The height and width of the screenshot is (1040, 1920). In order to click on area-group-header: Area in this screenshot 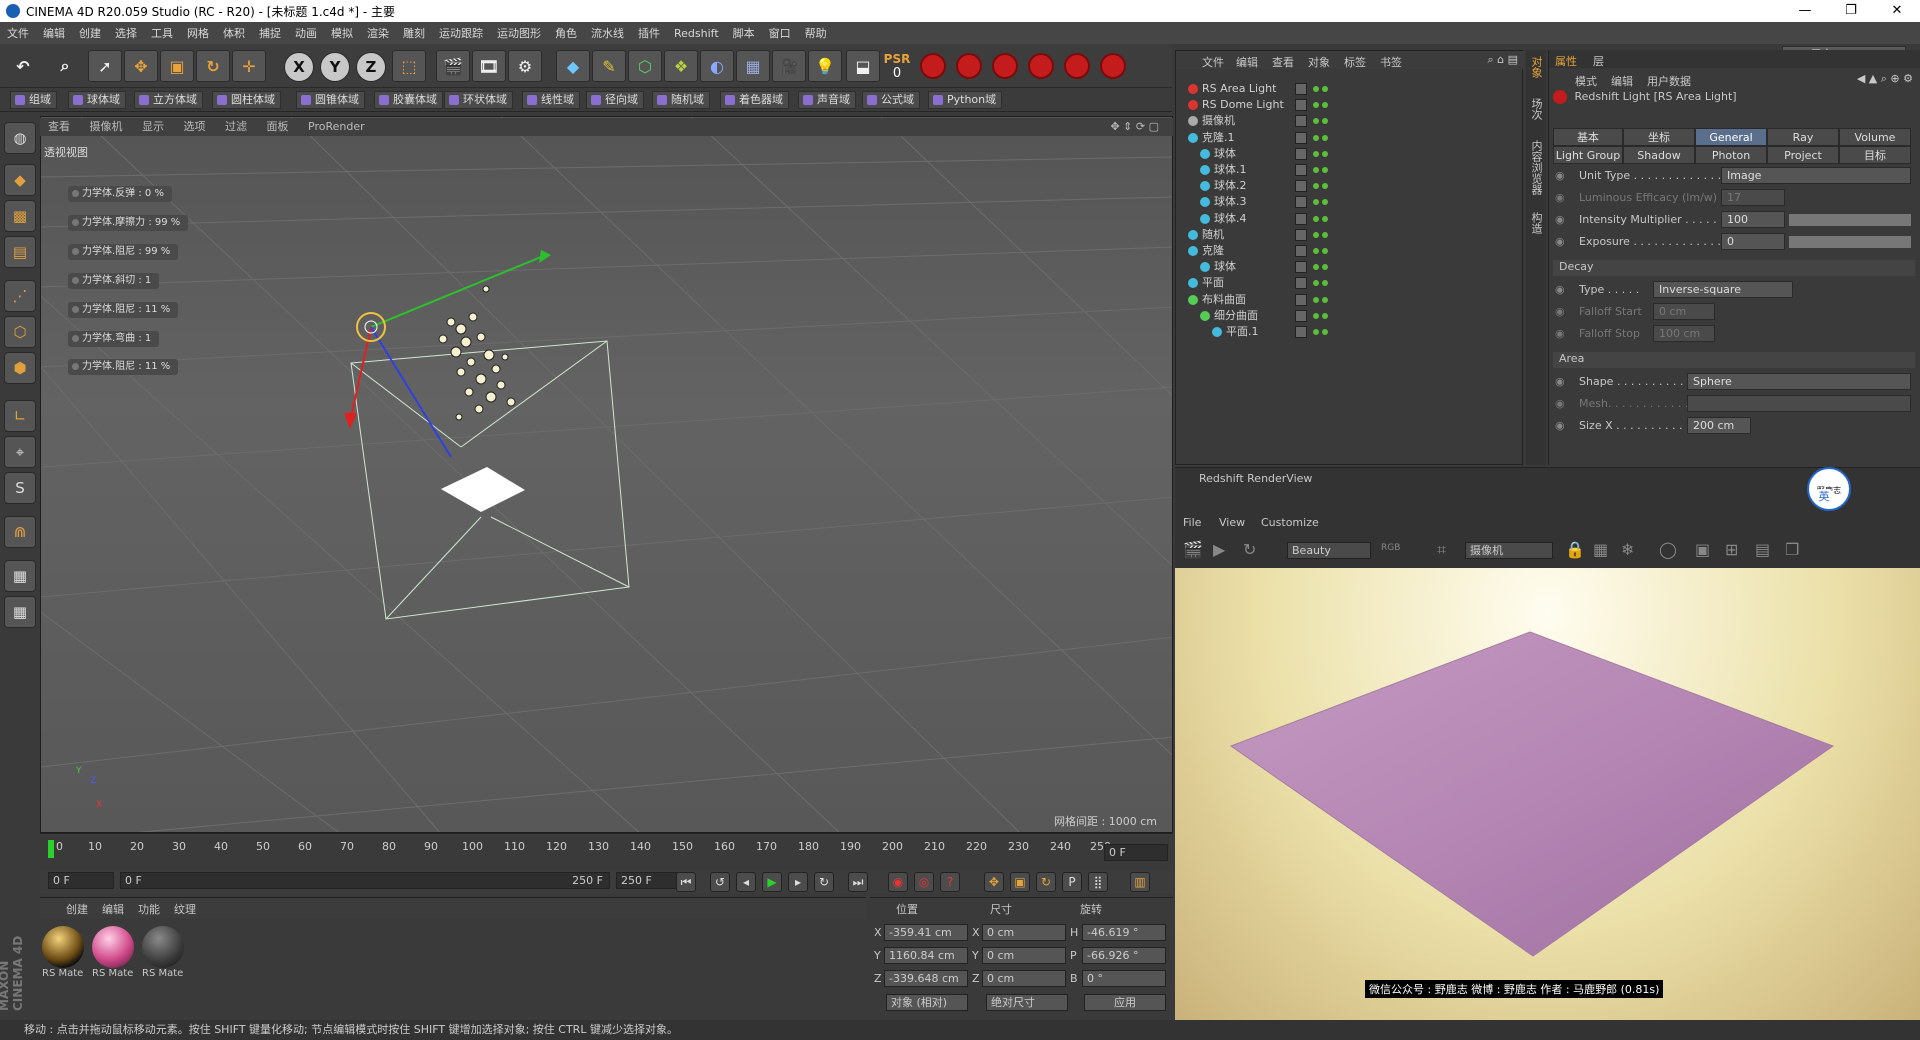, I will do `click(1734, 360)`.